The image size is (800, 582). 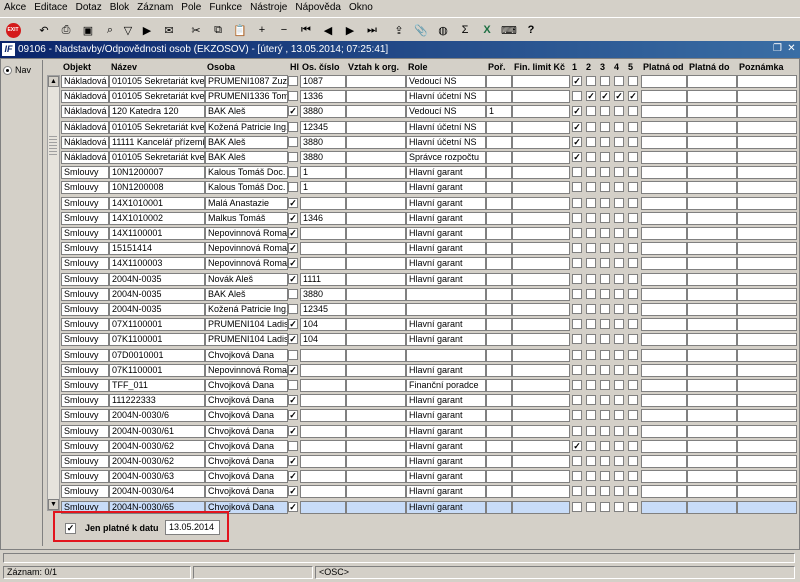 What do you see at coordinates (323, 172) in the screenshot?
I see `os-cislo-cell: 1` at bounding box center [323, 172].